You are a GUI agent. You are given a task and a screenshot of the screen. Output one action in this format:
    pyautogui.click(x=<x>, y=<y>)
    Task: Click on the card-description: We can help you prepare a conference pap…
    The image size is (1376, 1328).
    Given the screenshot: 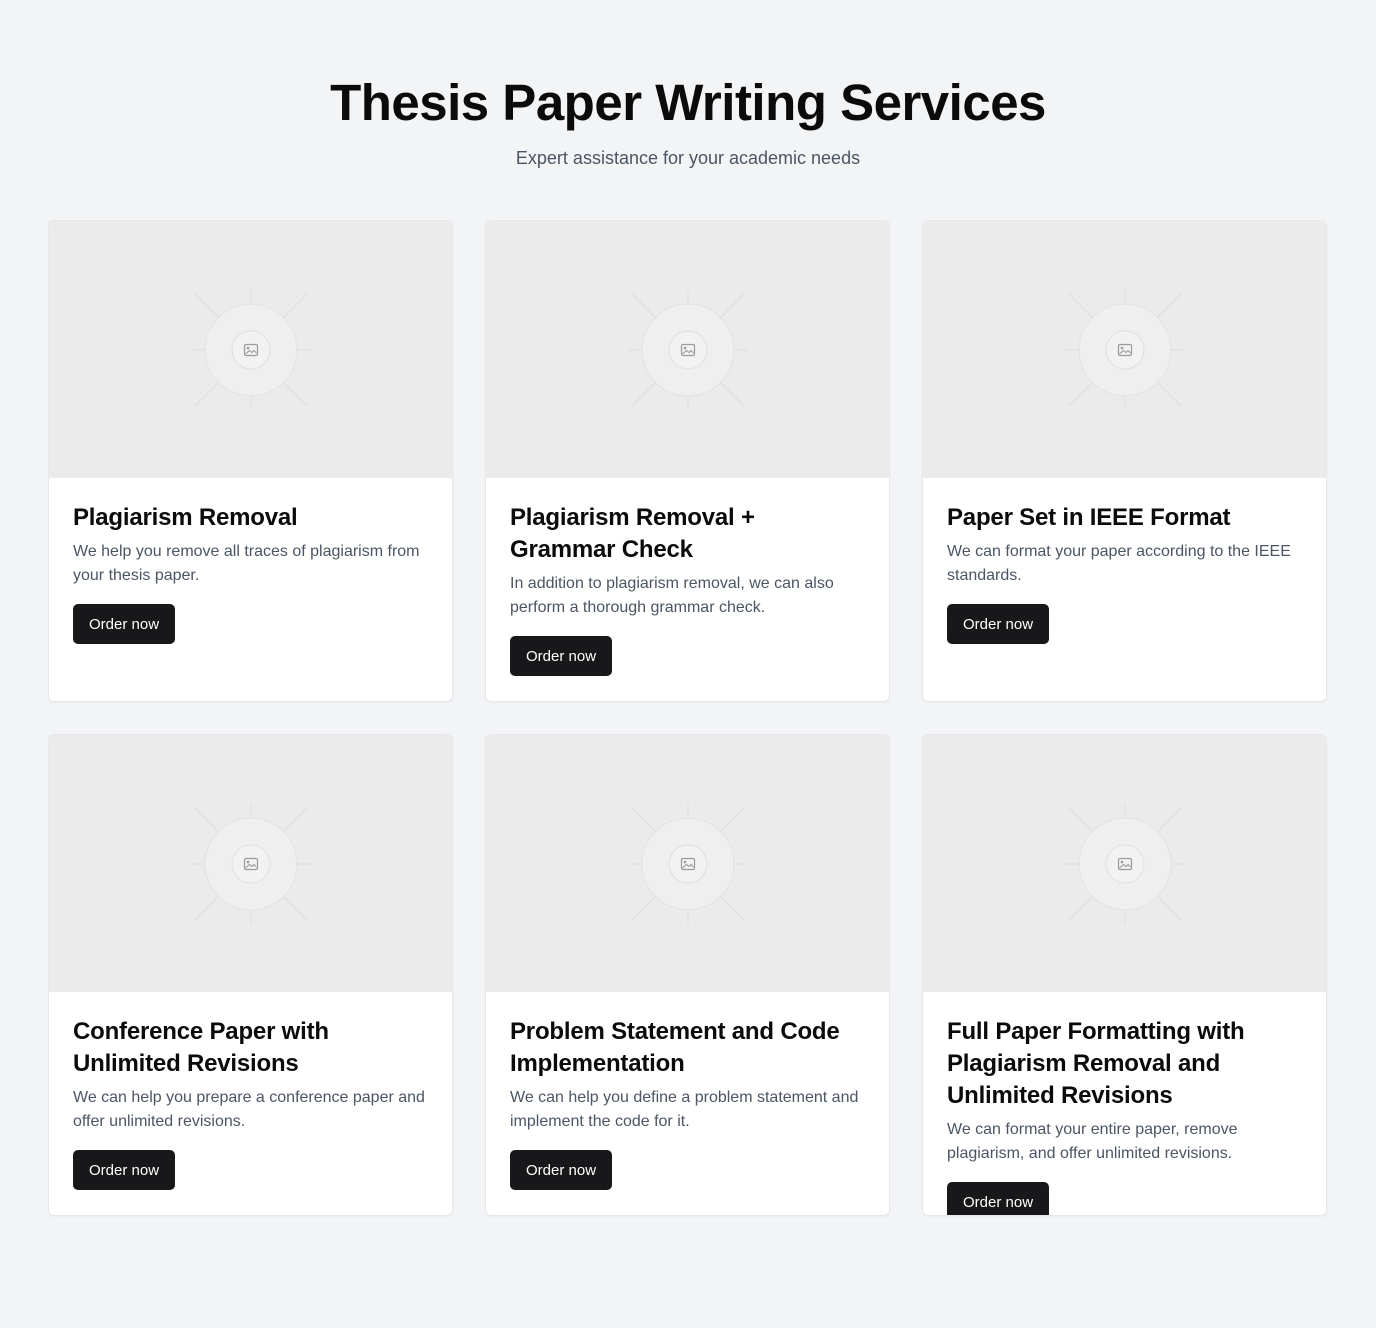 What is the action you would take?
    pyautogui.click(x=249, y=1109)
    